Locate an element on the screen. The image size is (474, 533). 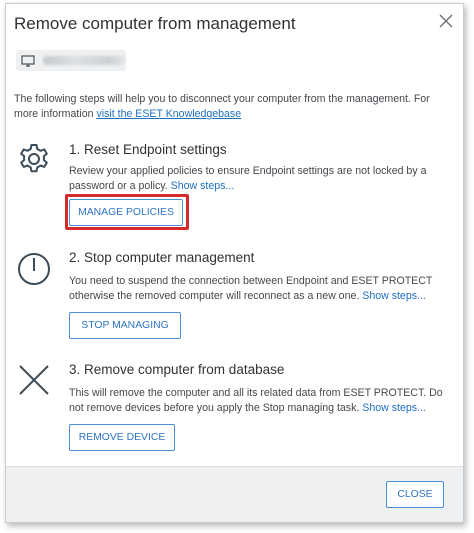
redacted-computer-name is located at coordinates (84, 60).